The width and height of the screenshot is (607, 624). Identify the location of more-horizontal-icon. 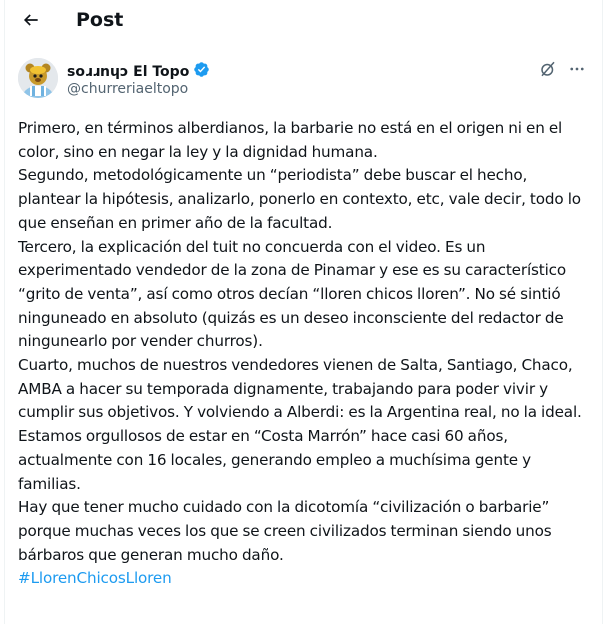
(577, 71).